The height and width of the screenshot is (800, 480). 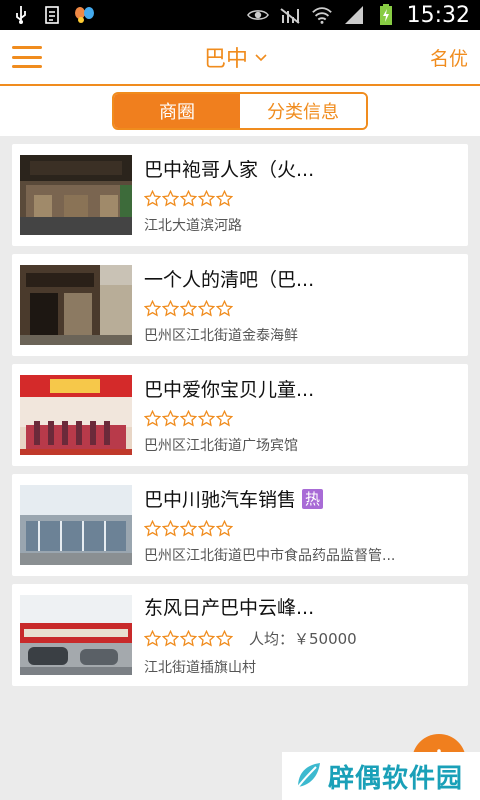 What do you see at coordinates (303, 111) in the screenshot?
I see `tab-category-info: 分类信息` at bounding box center [303, 111].